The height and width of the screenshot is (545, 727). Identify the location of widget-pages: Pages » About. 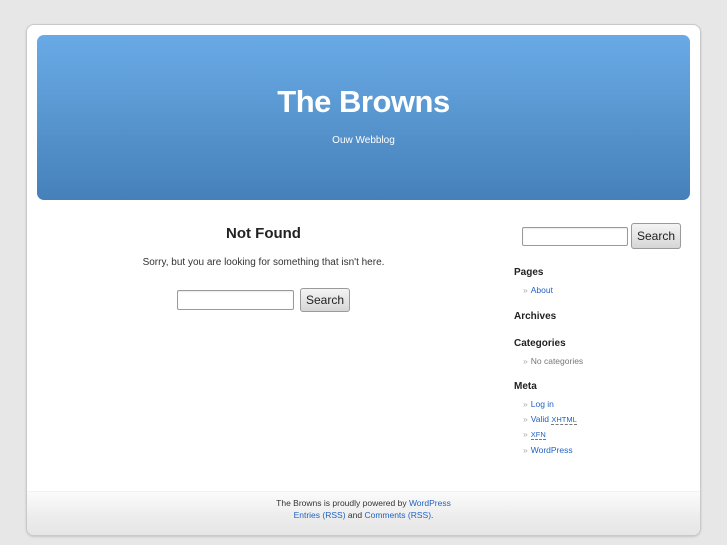
(604, 282).